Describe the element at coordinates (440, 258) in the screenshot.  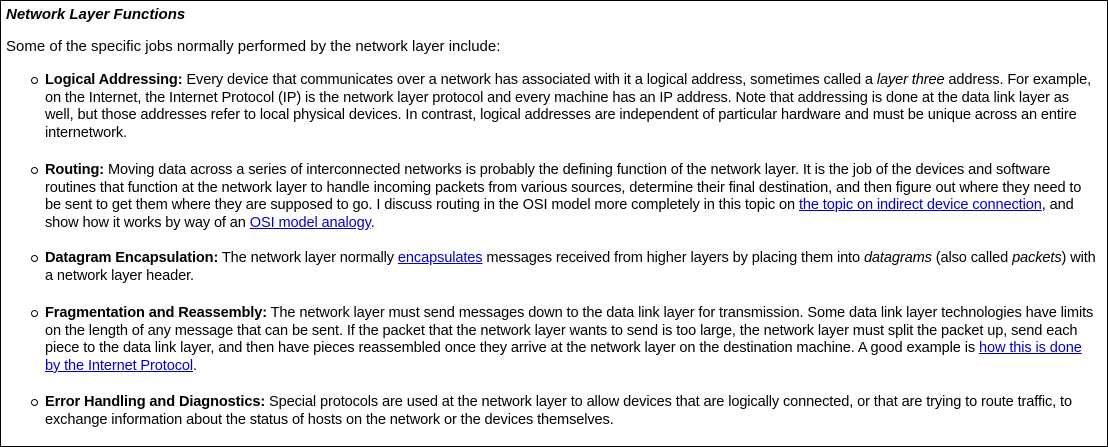
I see `encapsulates-link: encapsulates` at that location.